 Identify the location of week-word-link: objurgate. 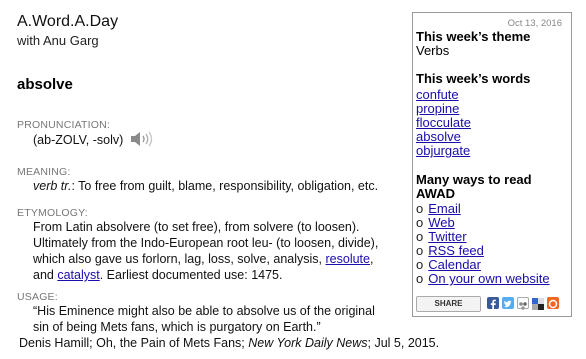
(443, 150).